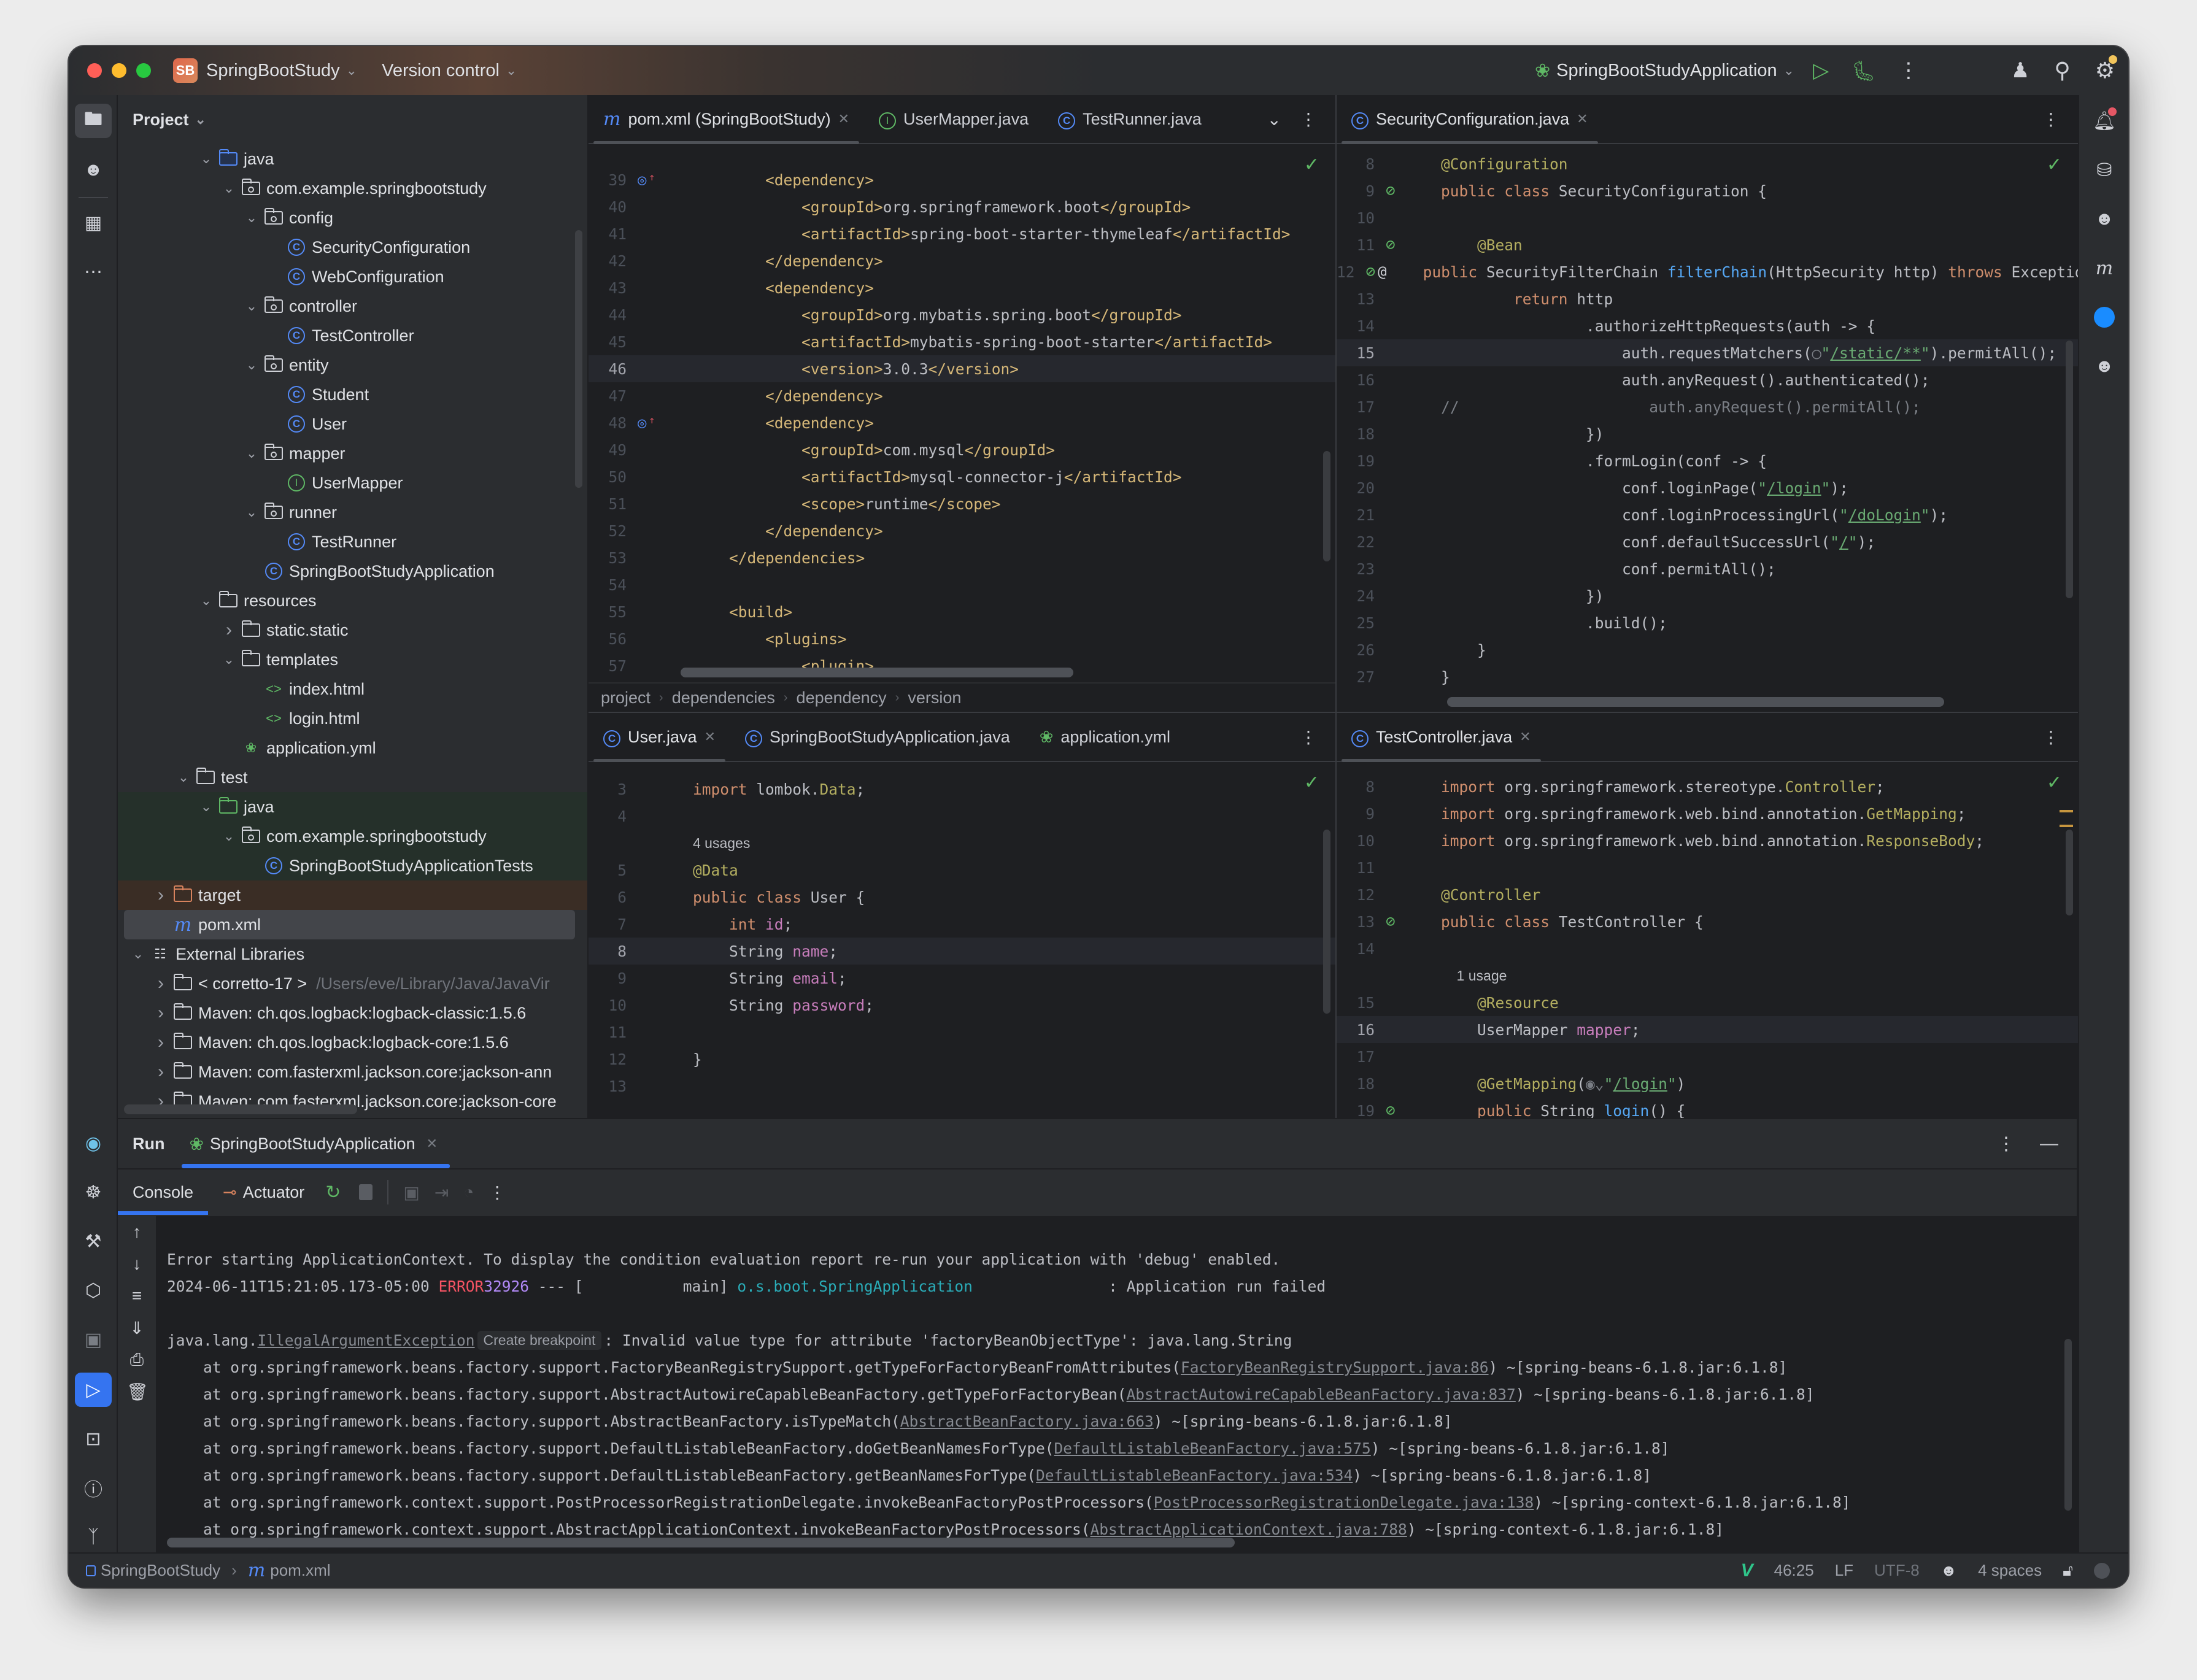 The image size is (2197, 1680). What do you see at coordinates (610, 897) in the screenshot?
I see `line-number: 6` at bounding box center [610, 897].